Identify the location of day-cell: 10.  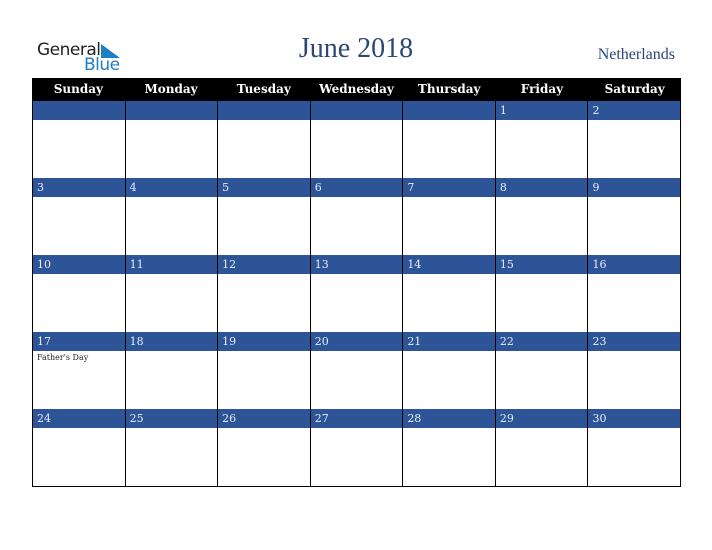
(78, 293).